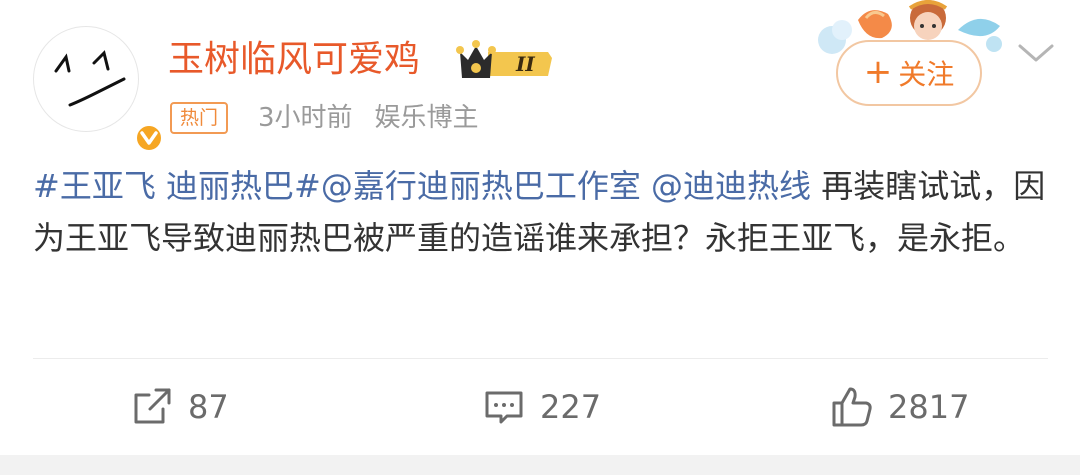 Image resolution: width=1080 pixels, height=475 pixels. What do you see at coordinates (504, 60) in the screenshot?
I see `level-badge-icon: II` at bounding box center [504, 60].